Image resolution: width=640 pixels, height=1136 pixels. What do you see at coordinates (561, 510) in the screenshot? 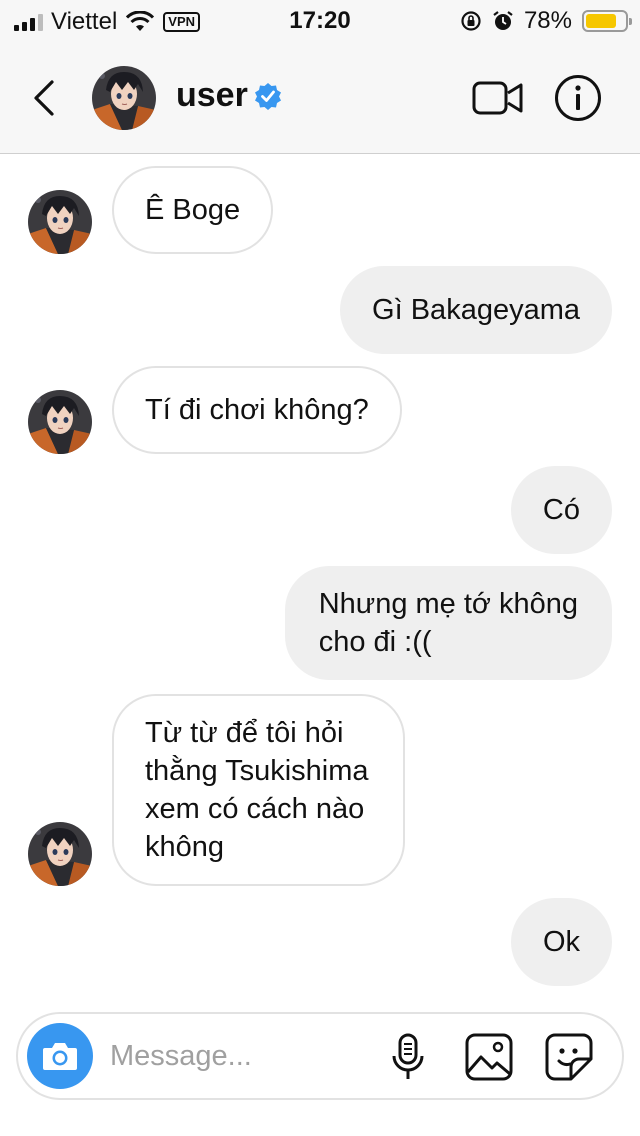
I see `outgoing-message: Có` at bounding box center [561, 510].